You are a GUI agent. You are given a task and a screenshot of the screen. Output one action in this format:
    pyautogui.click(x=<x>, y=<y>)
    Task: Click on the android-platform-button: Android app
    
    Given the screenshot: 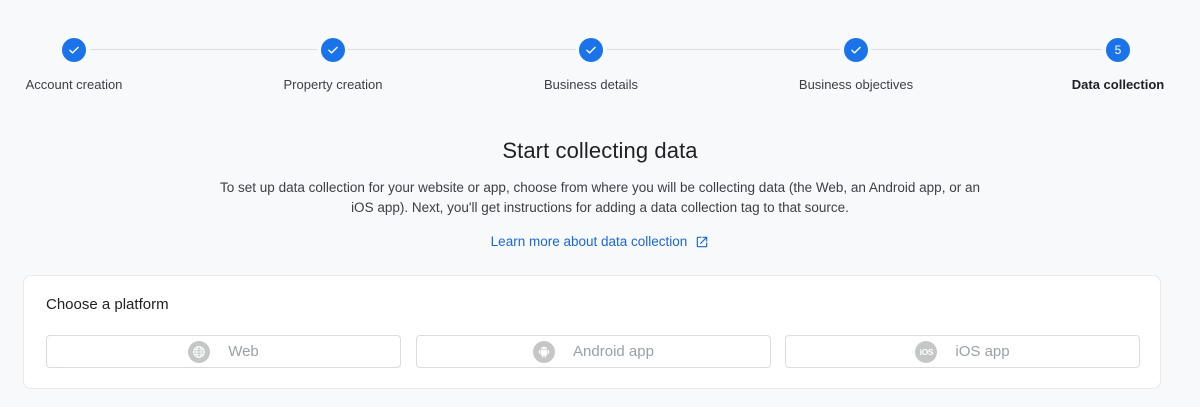 What is the action you would take?
    pyautogui.click(x=593, y=351)
    